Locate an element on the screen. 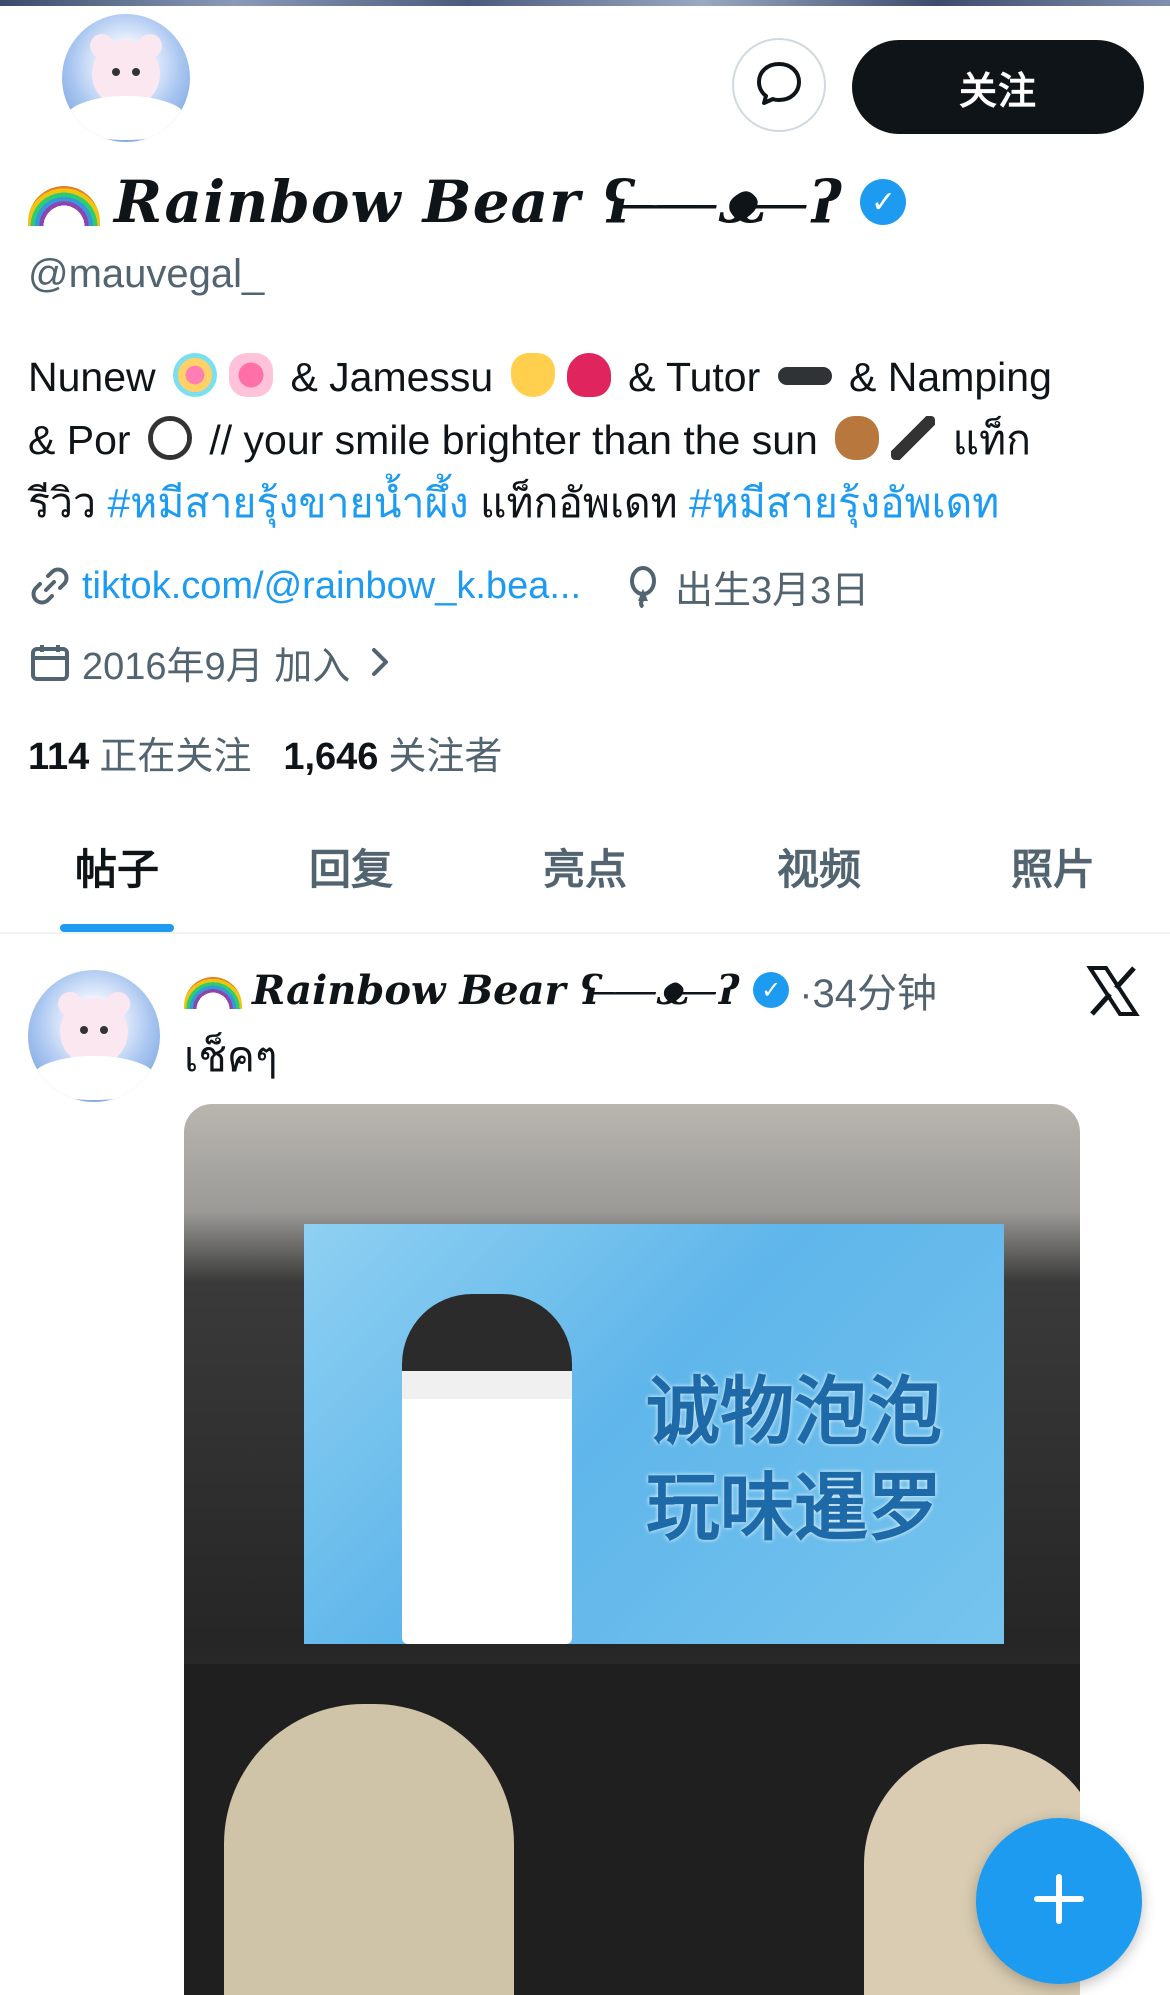 This screenshot has width=1170, height=1995. followers-stat: 1,646 关注者 is located at coordinates (392, 752).